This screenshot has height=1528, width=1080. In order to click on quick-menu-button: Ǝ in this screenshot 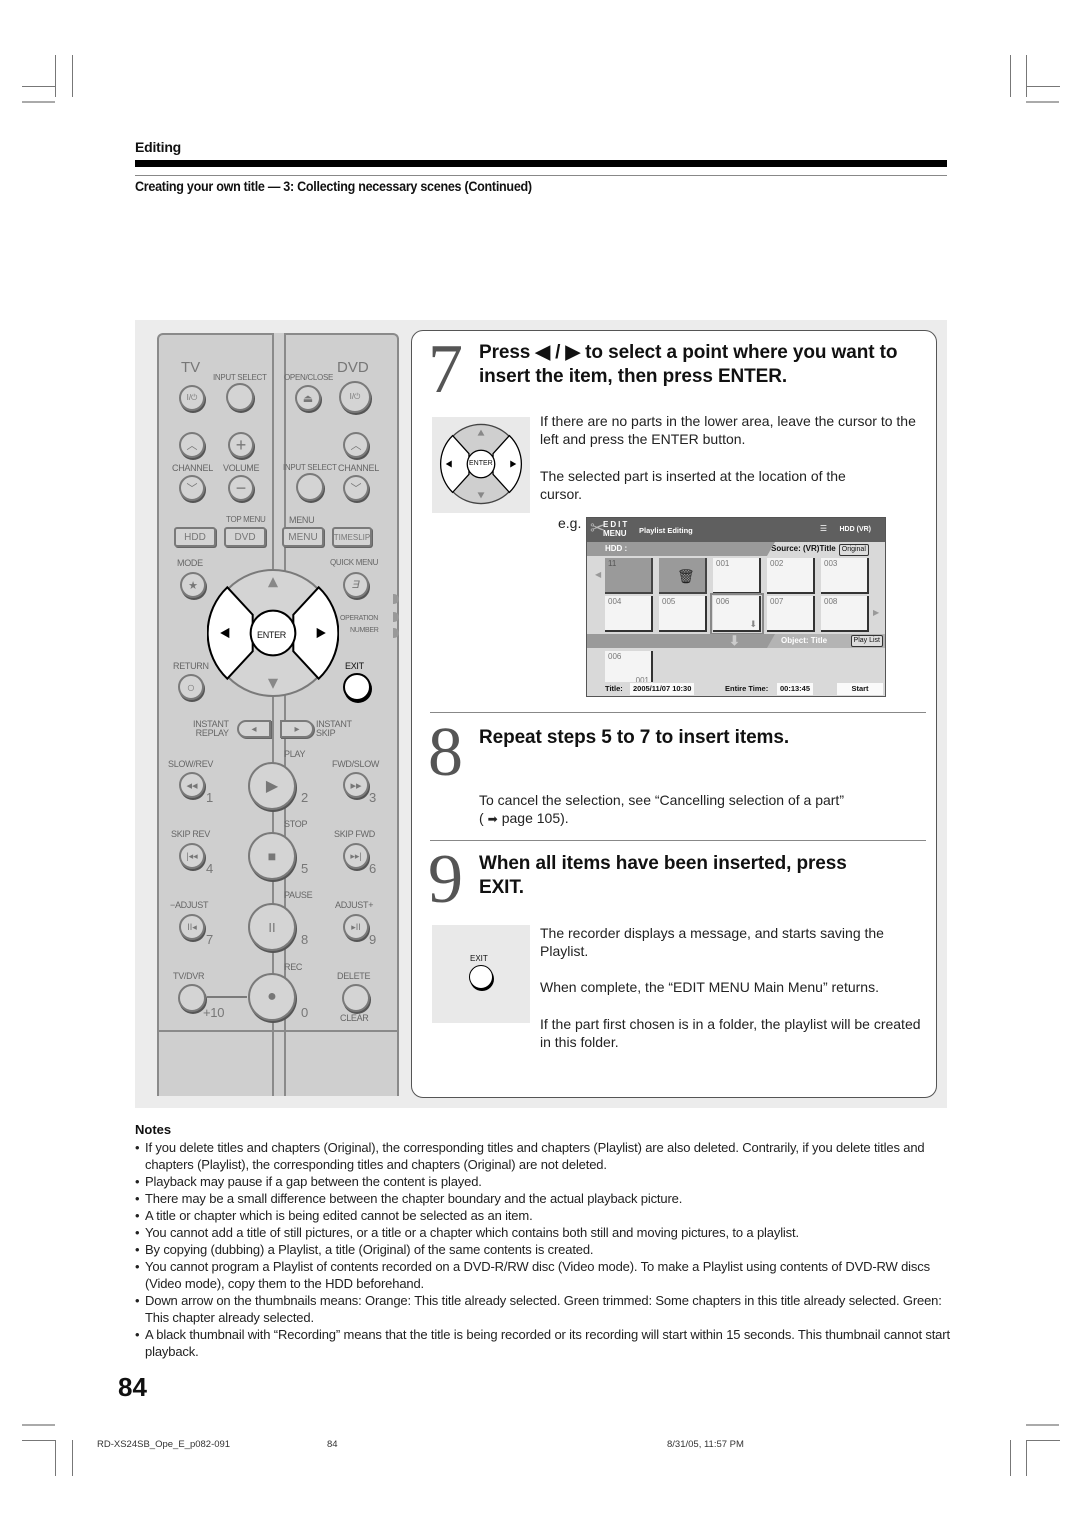, I will do `click(356, 585)`.